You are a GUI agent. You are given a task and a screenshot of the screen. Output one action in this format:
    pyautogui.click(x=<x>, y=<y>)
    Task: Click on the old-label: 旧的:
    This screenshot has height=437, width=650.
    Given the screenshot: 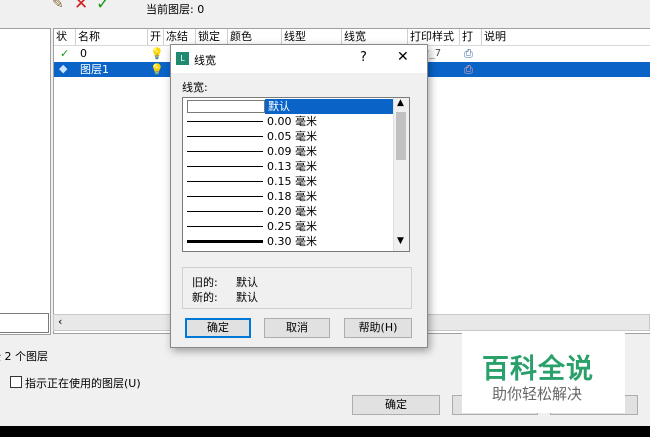 What is the action you would take?
    pyautogui.click(x=205, y=282)
    